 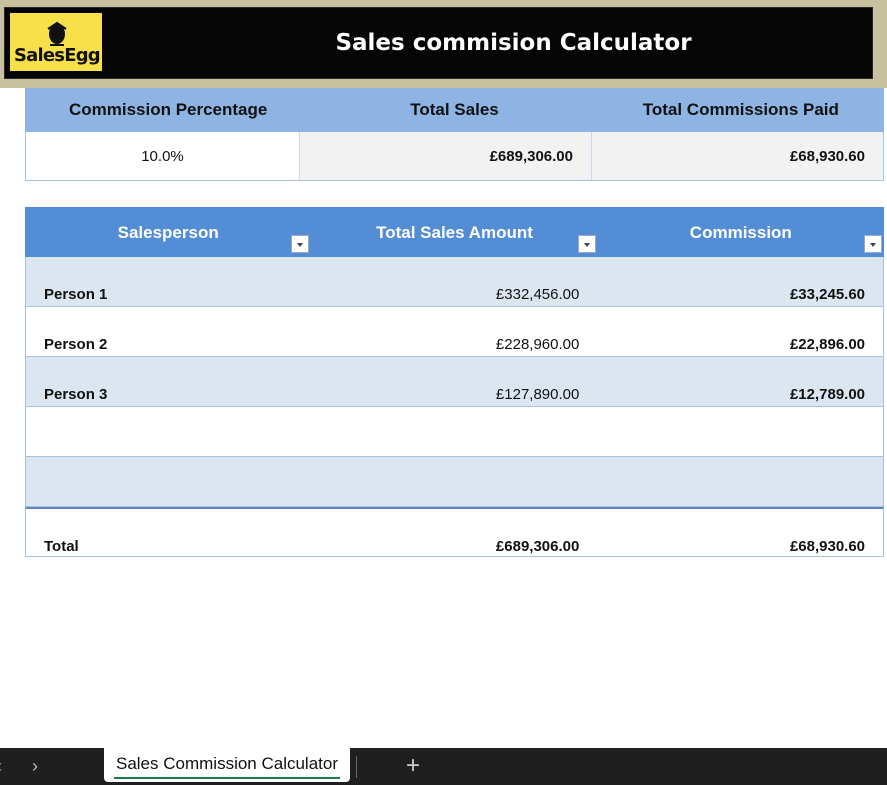 What do you see at coordinates (169, 532) in the screenshot?
I see `total-label-cell: Total` at bounding box center [169, 532].